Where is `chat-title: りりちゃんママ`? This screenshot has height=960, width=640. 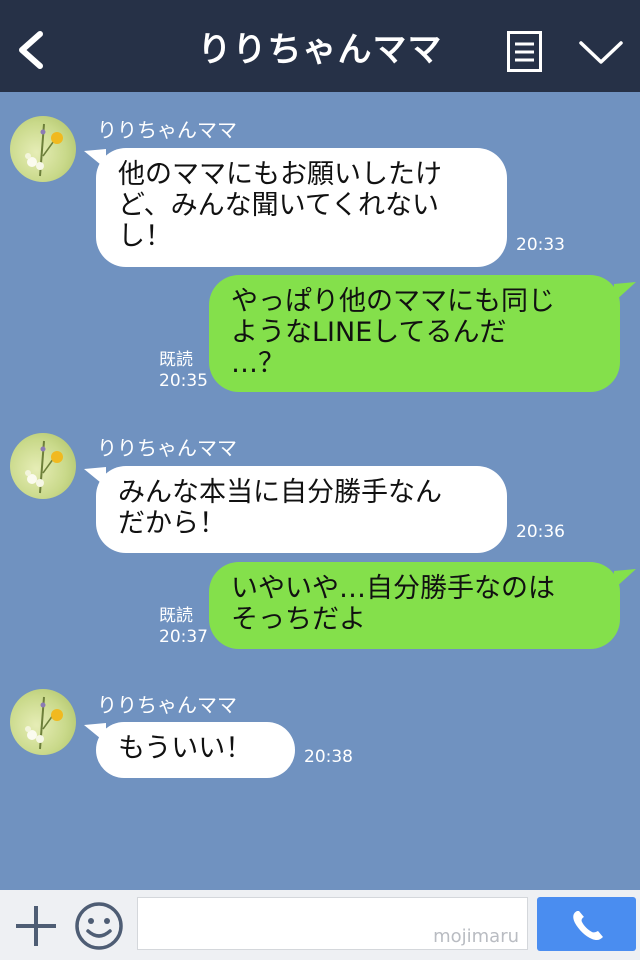 chat-title: りりちゃんママ is located at coordinates (320, 50).